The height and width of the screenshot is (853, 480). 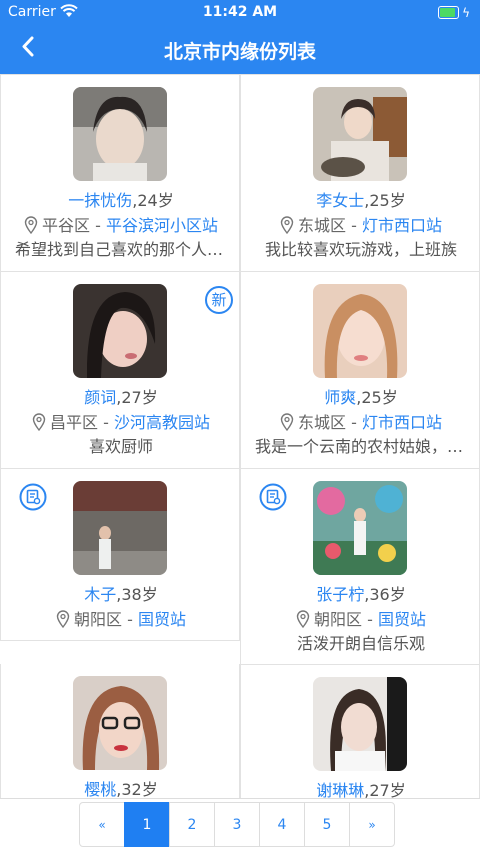 I want to click on name-age: 谢琳琳,27岁, so click(x=360, y=787).